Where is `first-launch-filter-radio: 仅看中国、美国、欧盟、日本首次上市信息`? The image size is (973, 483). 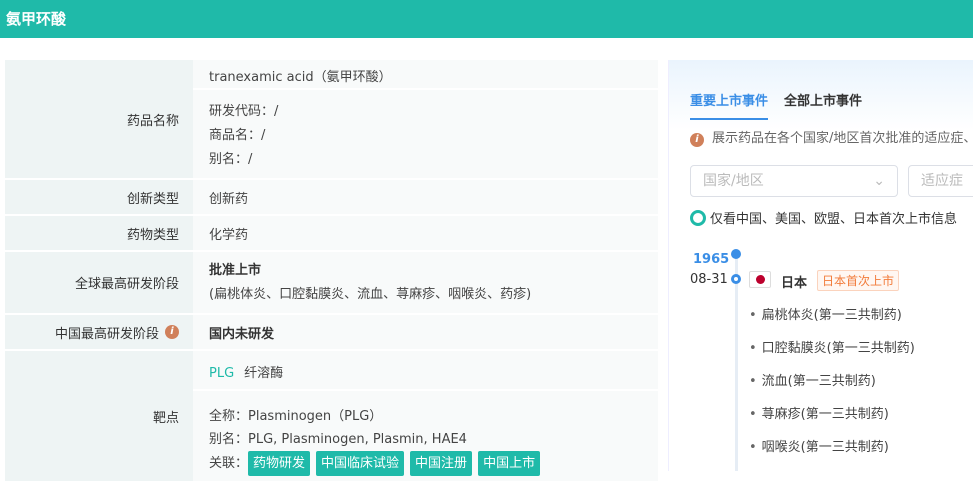
first-launch-filter-radio: 仅看中国、美国、欧盟、日本首次上市信息 is located at coordinates (823, 217).